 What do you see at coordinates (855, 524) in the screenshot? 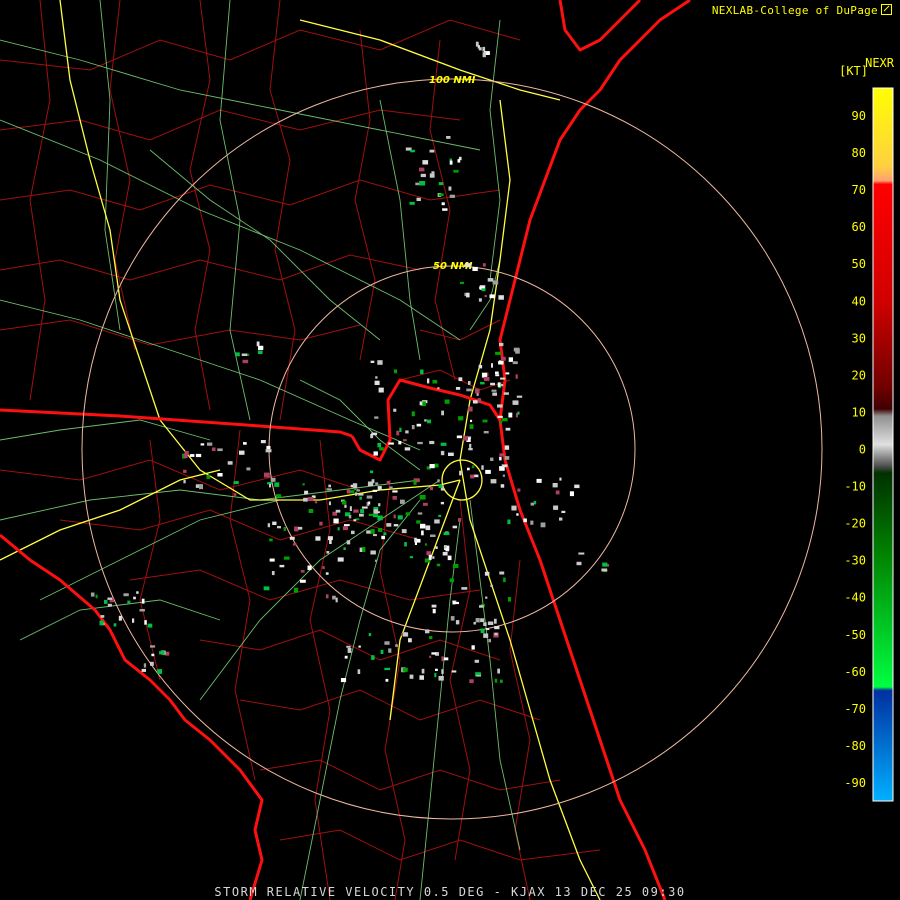
I see `legend-tick-label: -20` at bounding box center [855, 524].